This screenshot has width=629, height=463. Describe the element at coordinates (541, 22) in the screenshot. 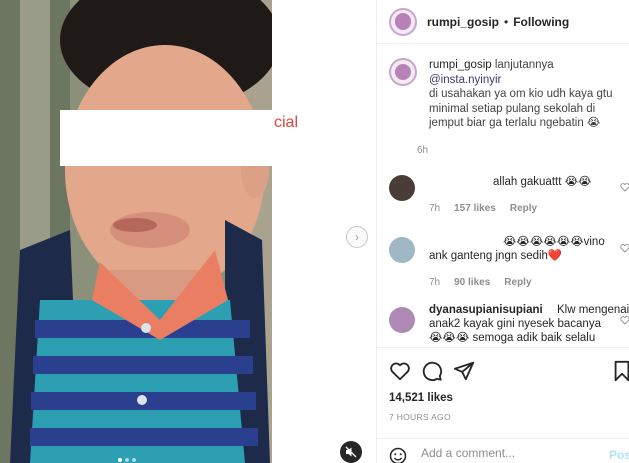

I see `following-button: Following` at that location.